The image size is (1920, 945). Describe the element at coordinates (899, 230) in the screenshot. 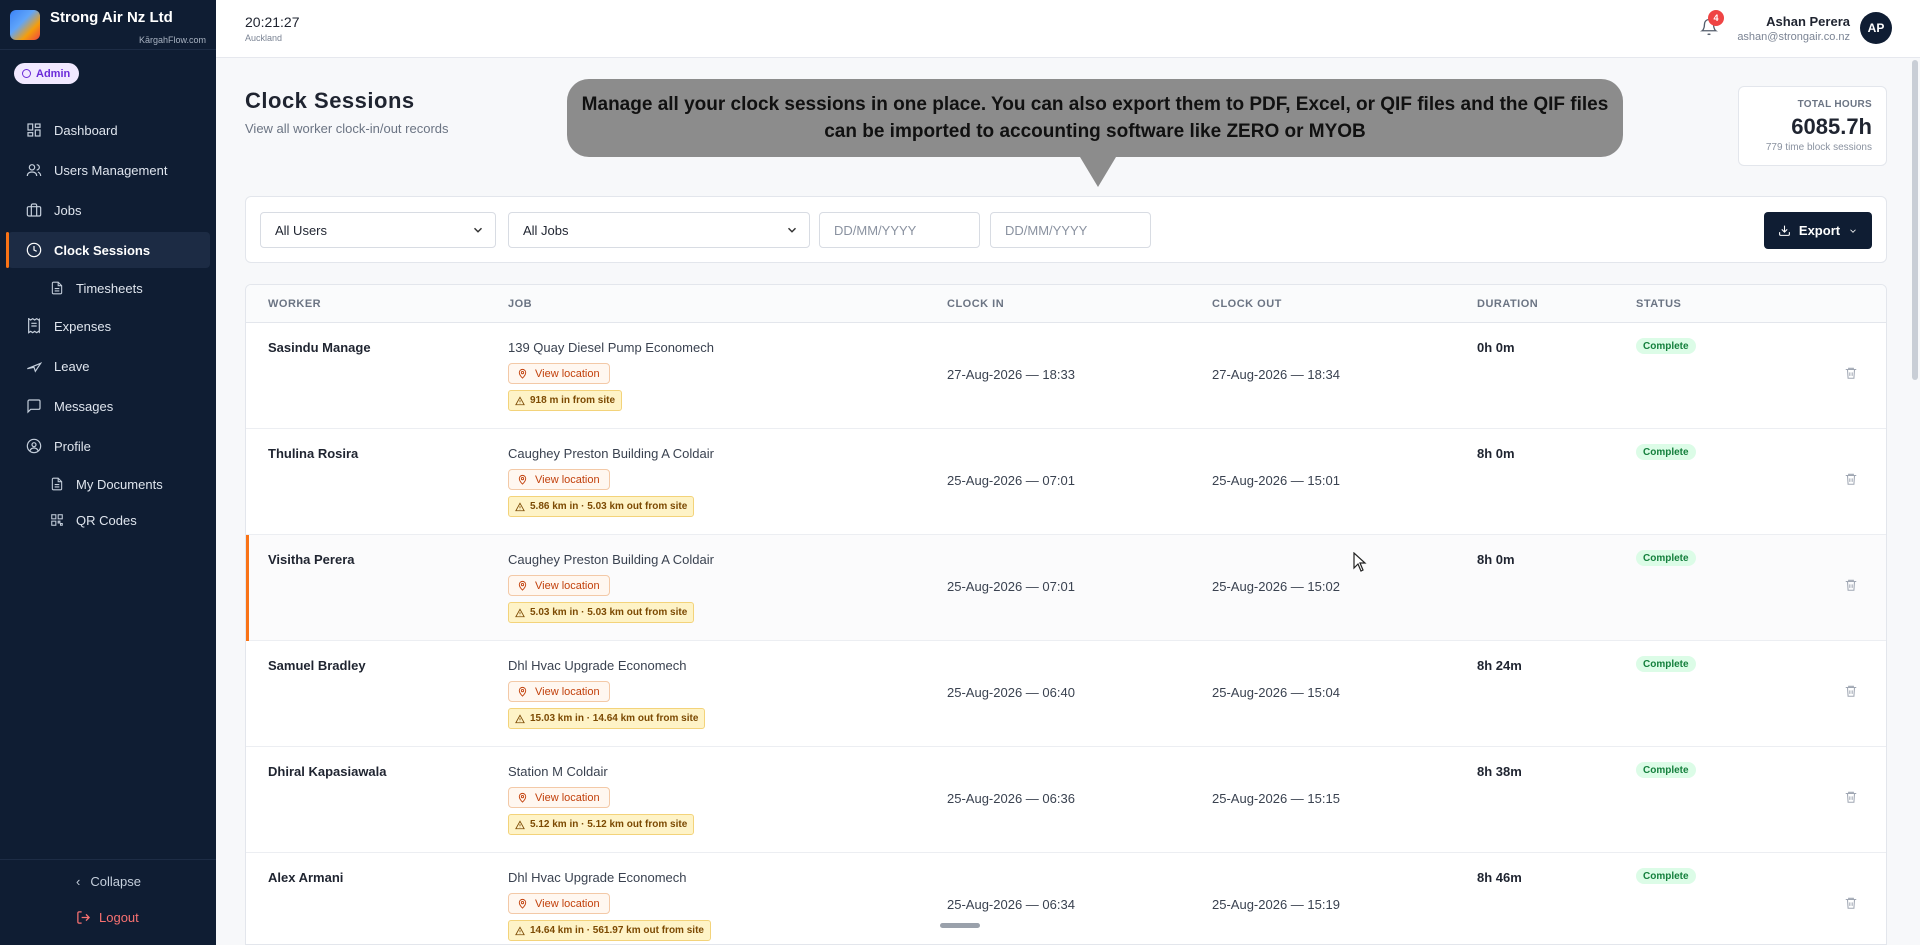

I see `date-from-input: DD/MM/YYYY` at that location.